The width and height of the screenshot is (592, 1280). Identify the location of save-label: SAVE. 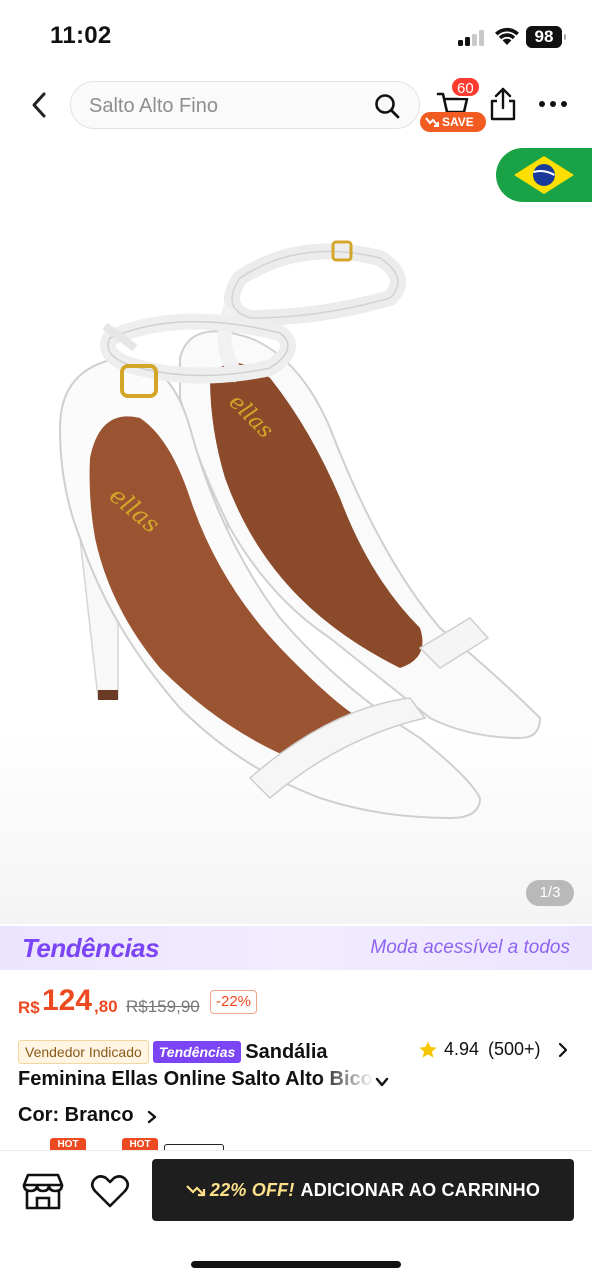
(458, 122).